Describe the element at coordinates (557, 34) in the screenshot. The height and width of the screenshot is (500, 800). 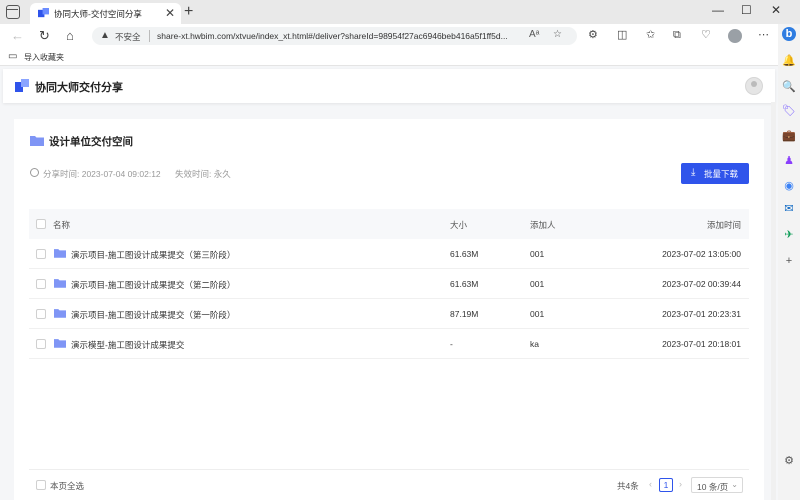
I see `favorite-star-icon: ☆` at that location.